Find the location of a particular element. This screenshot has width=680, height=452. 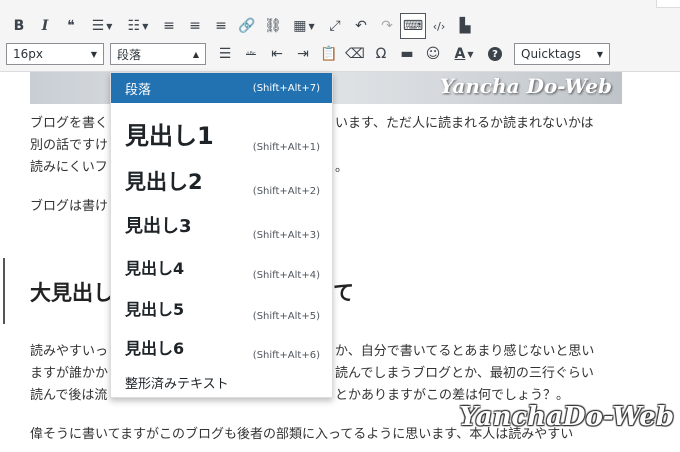

quicktags-select: Quicktags ▼ is located at coordinates (562, 54).